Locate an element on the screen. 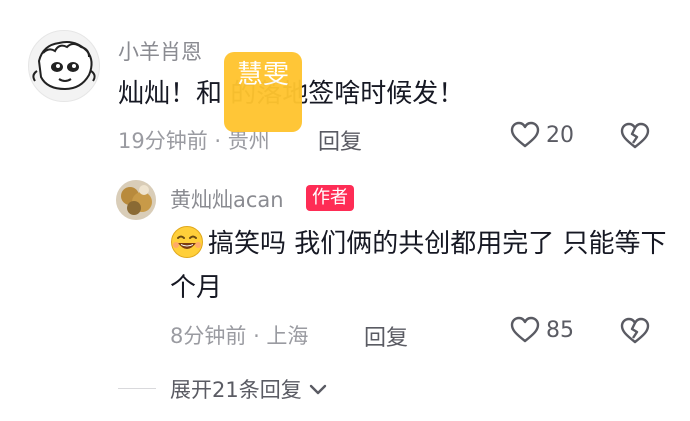  watermark-logo: 慧雯 is located at coordinates (263, 92).